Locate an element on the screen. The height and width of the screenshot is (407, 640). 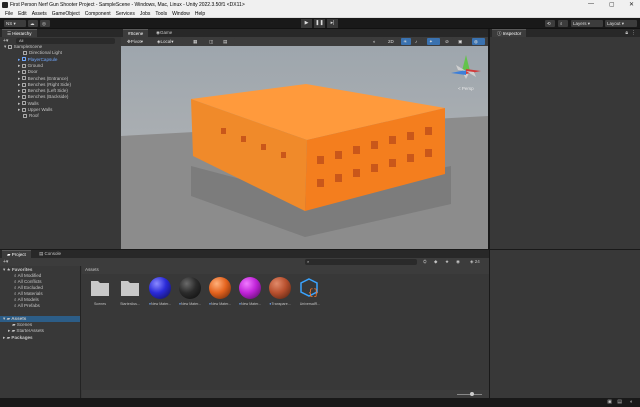
hierarchy-search-placeholder: All is located at coordinates (21, 40).